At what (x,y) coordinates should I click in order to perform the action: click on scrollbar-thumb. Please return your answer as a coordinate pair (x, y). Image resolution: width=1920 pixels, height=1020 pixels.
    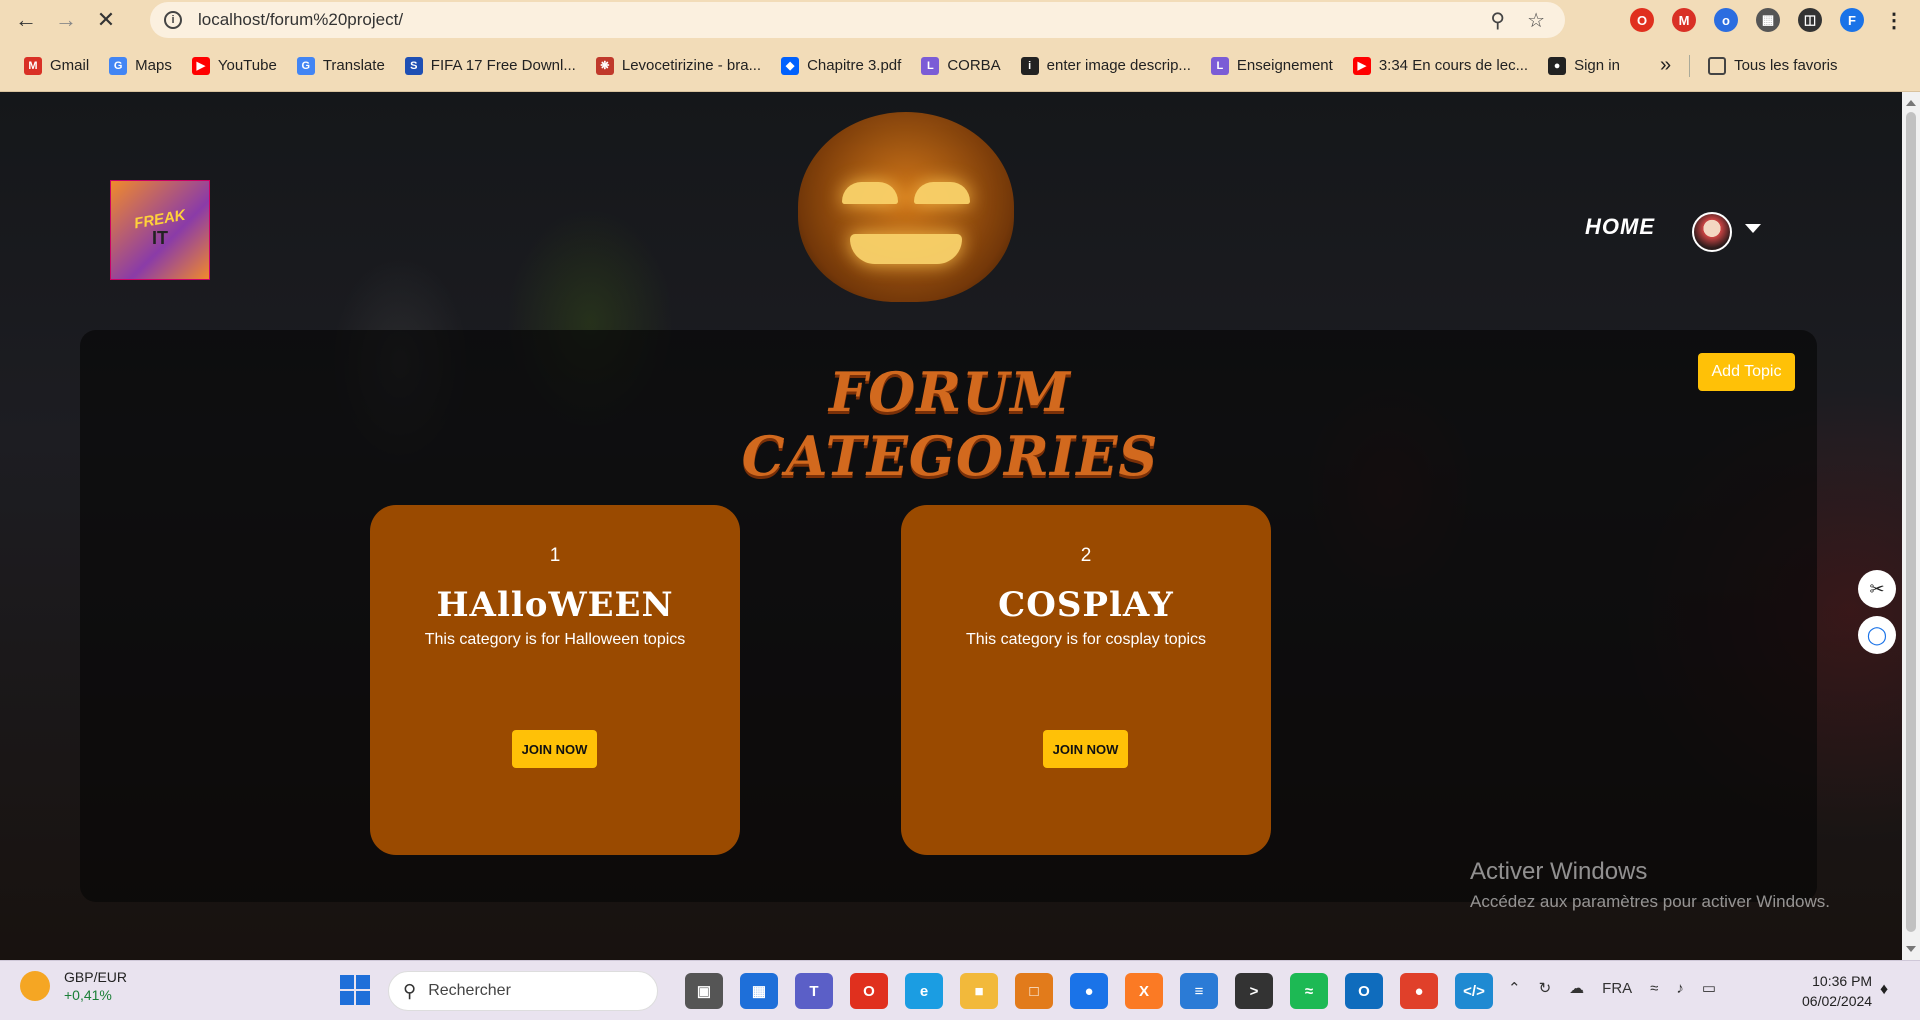
    Looking at the image, I should click on (1911, 522).